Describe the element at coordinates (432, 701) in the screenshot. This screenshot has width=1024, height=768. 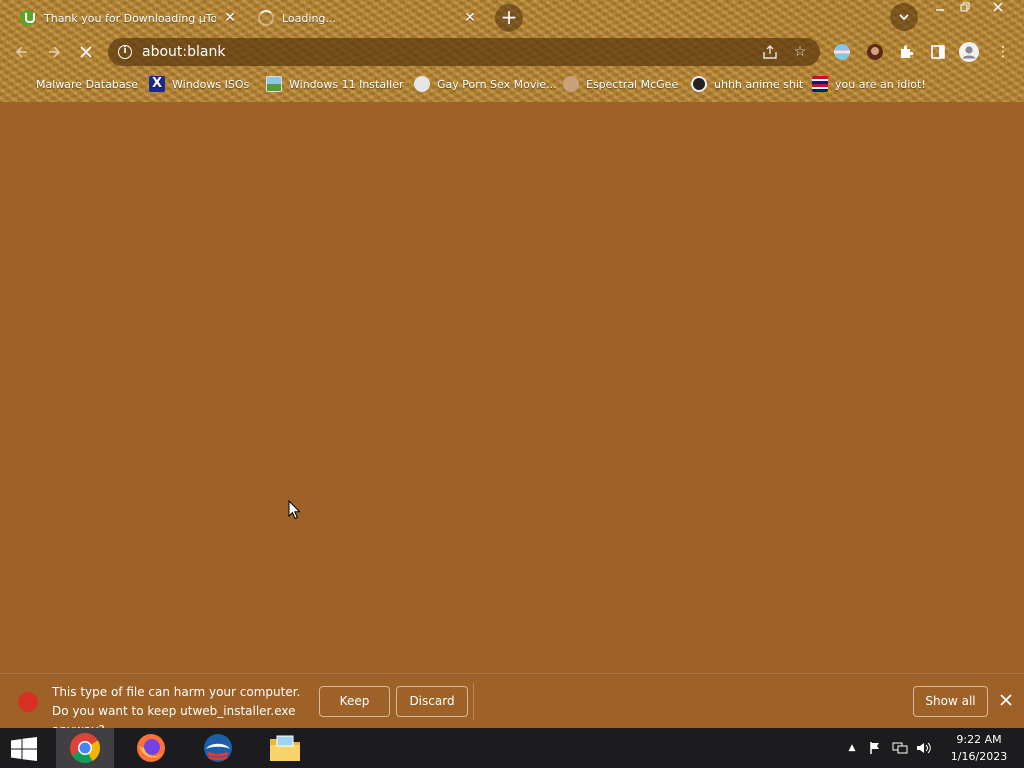
I see `discard-button: Discard` at that location.